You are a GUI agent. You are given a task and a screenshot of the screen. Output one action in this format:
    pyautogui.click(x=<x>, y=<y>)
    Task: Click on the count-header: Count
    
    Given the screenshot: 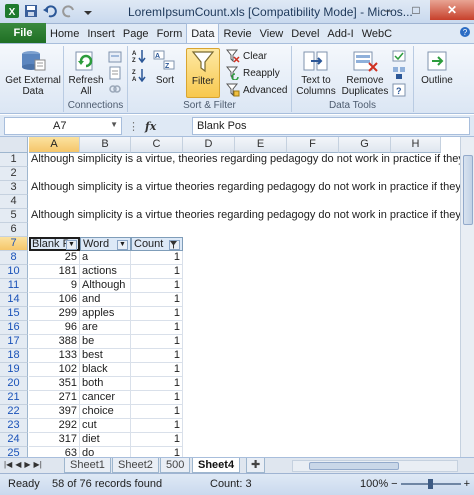 What is the action you would take?
    pyautogui.click(x=157, y=244)
    